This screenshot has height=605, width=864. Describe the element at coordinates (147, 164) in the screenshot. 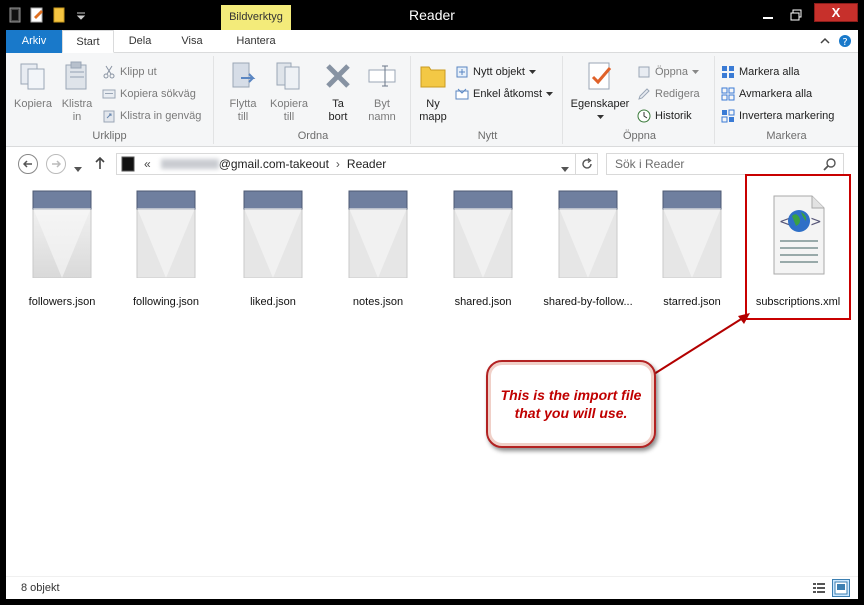

I see `address-overflow: «` at that location.